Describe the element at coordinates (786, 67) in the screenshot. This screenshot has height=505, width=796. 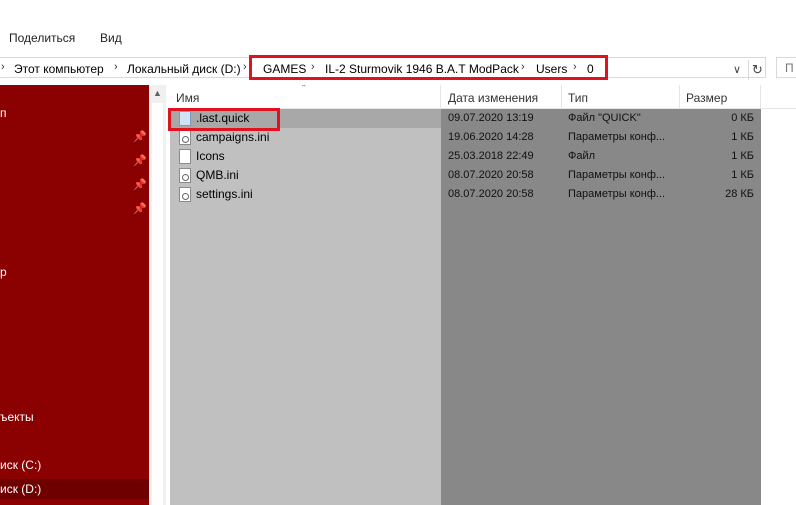
I see `search-input: П` at that location.